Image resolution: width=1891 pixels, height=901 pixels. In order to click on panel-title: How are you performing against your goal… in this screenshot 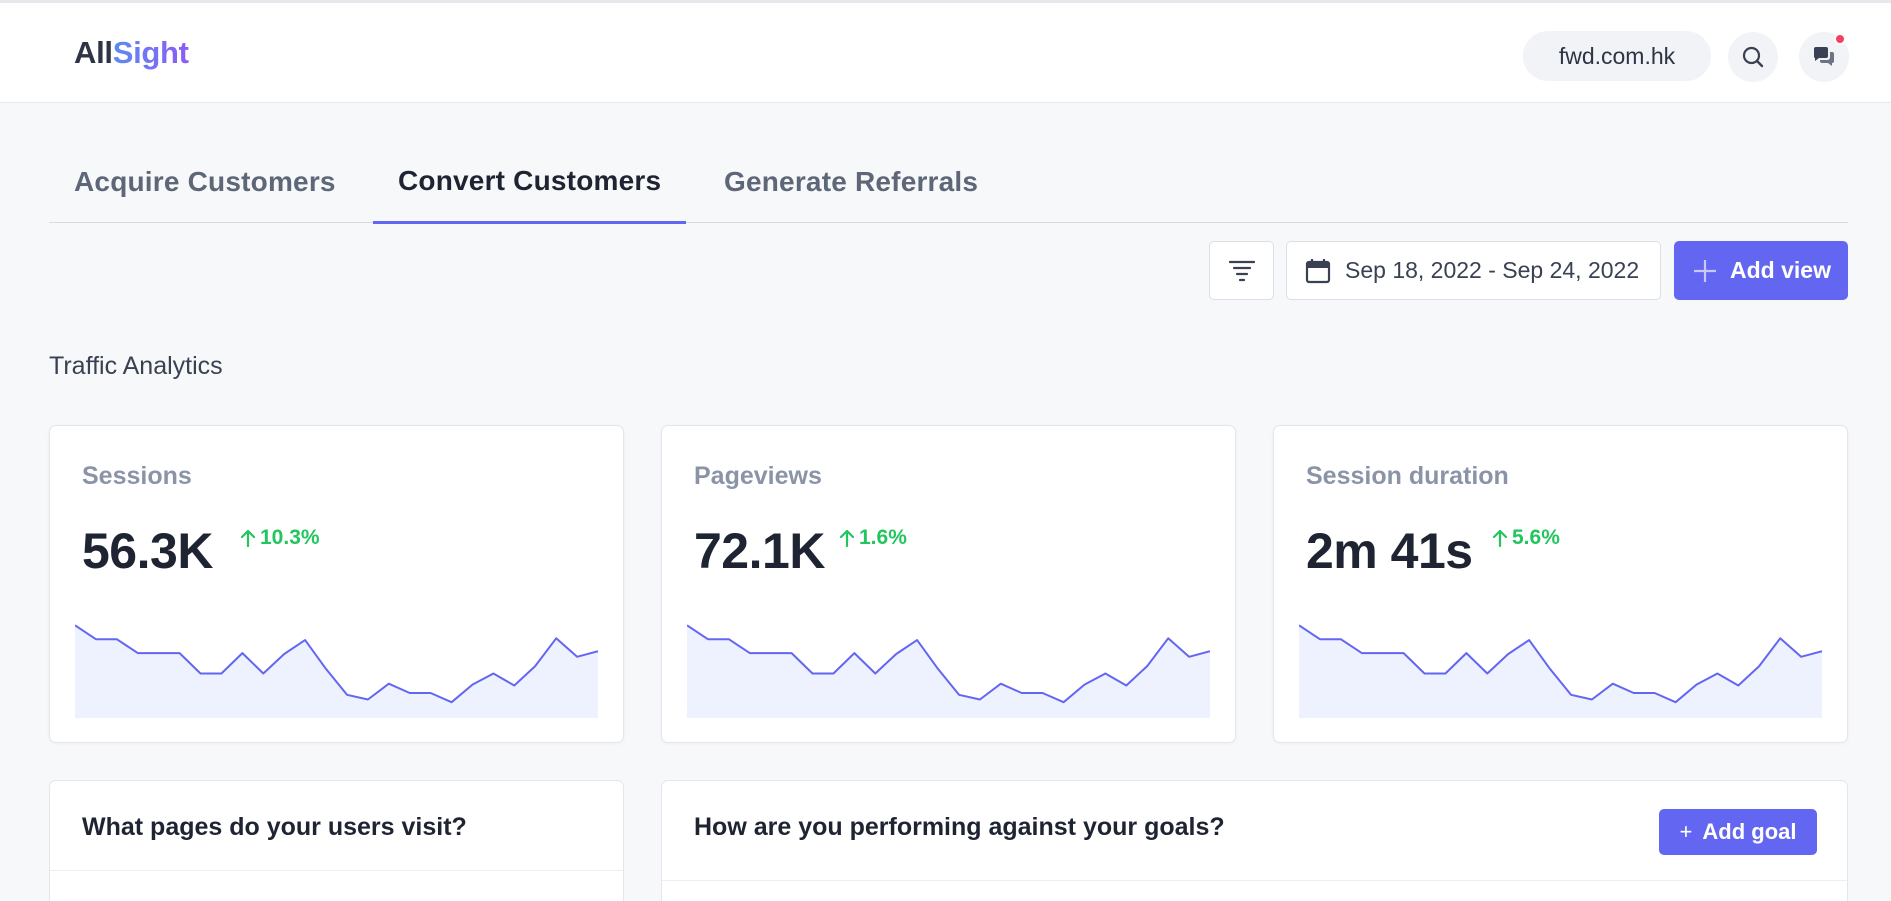, I will do `click(959, 827)`.